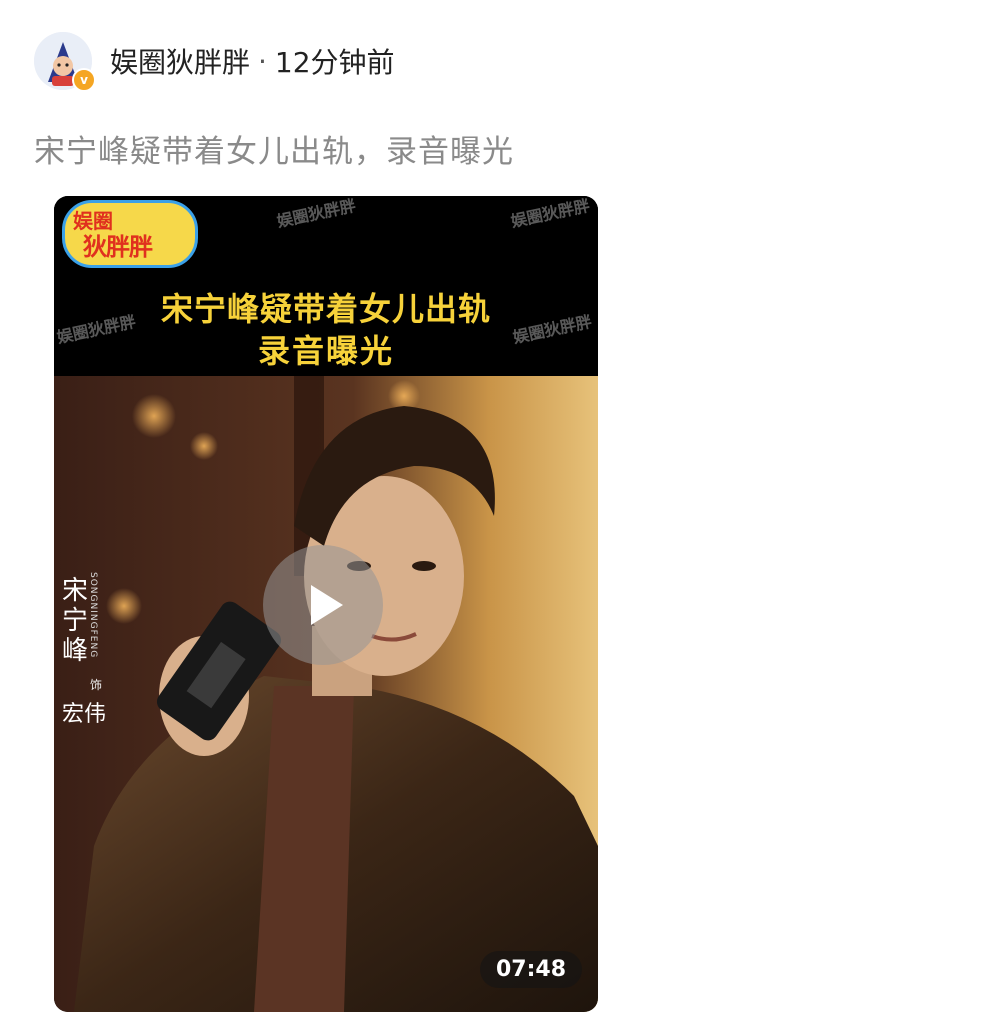  Describe the element at coordinates (180, 61) in the screenshot. I see `author-name: 娱圈狄胖胖` at that location.